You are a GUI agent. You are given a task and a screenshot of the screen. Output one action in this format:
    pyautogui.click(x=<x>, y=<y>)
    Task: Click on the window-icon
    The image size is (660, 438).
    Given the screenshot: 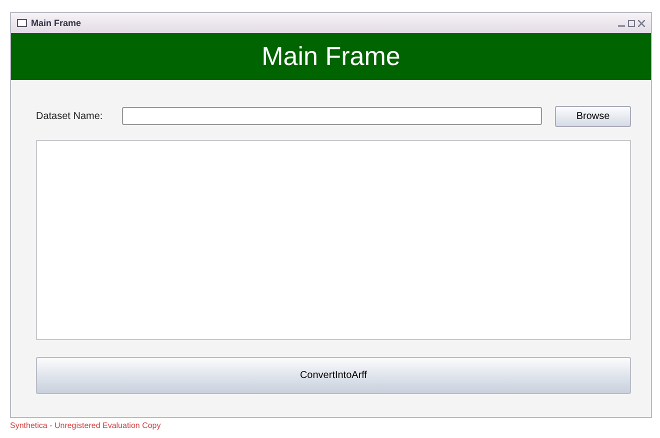 What is the action you would take?
    pyautogui.click(x=22, y=23)
    